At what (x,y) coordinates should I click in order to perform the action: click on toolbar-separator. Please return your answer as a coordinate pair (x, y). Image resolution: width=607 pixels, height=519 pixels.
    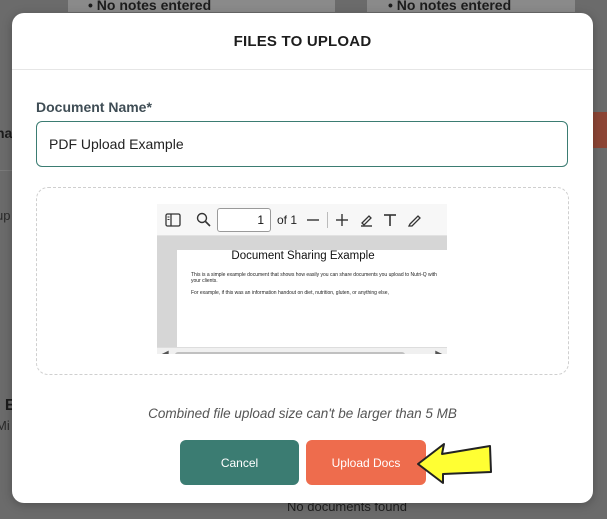
    Looking at the image, I should click on (328, 219).